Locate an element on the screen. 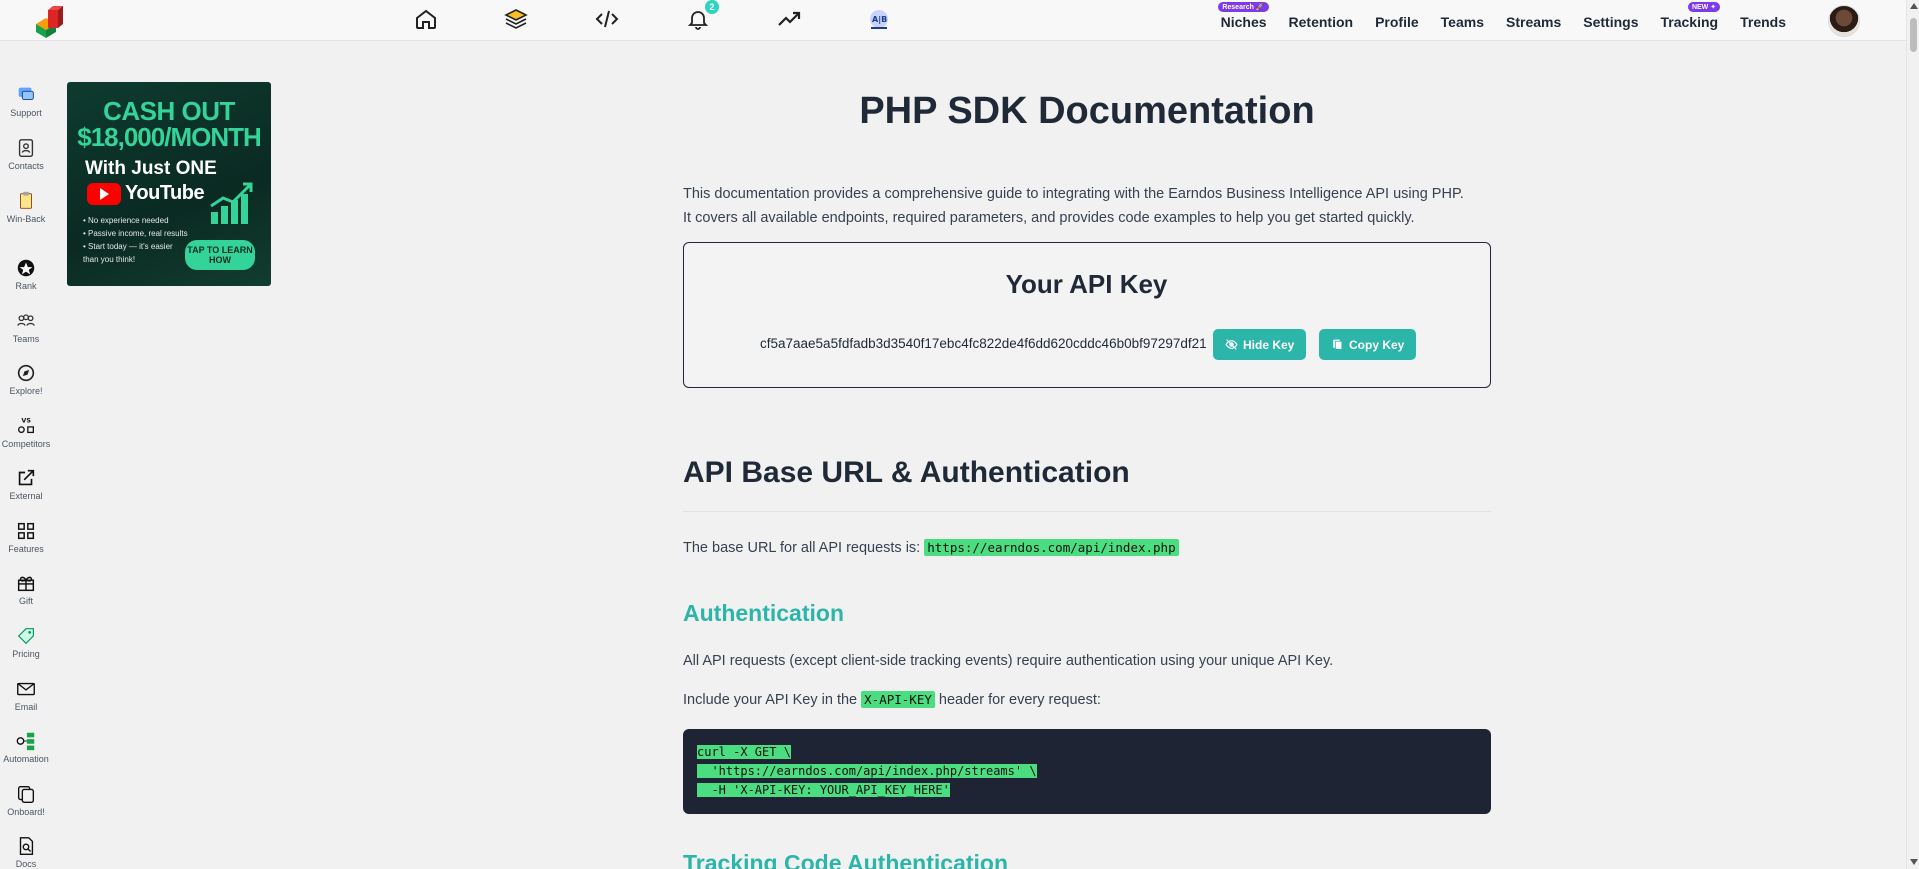 Image resolution: width=1919 pixels, height=869 pixels. nav-profile: Profile is located at coordinates (1397, 21).